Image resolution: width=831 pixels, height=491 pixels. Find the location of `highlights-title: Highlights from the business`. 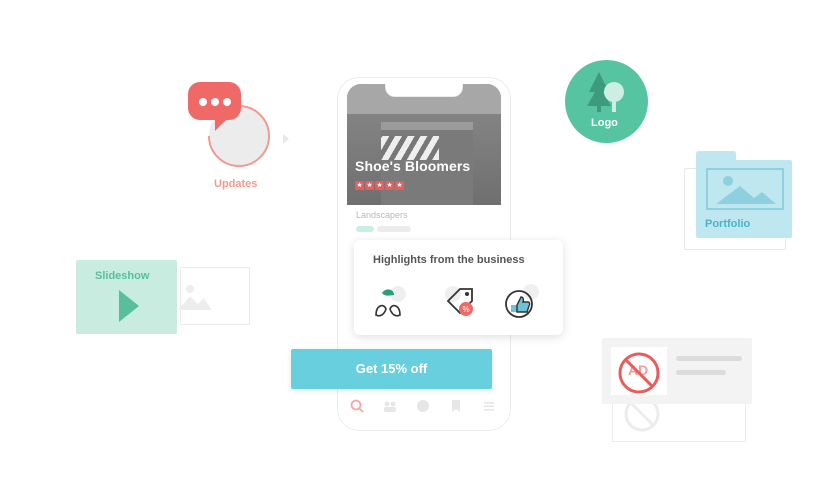

highlights-title: Highlights from the business is located at coordinates (449, 260).